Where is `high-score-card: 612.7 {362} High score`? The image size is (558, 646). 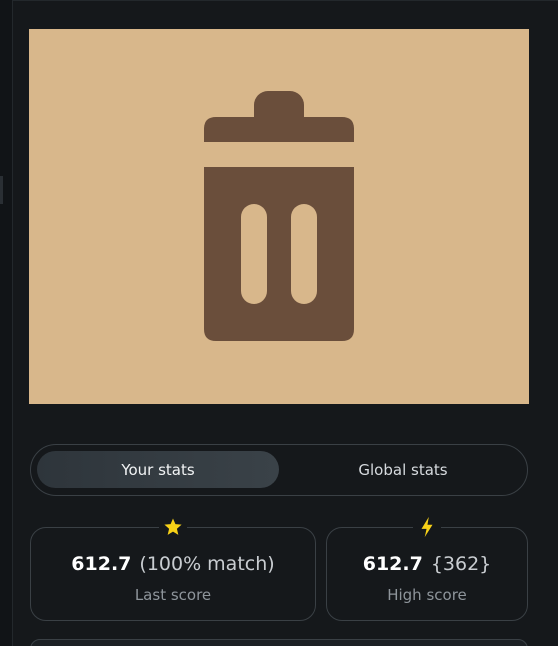 high-score-card: 612.7 {362} High score is located at coordinates (427, 568).